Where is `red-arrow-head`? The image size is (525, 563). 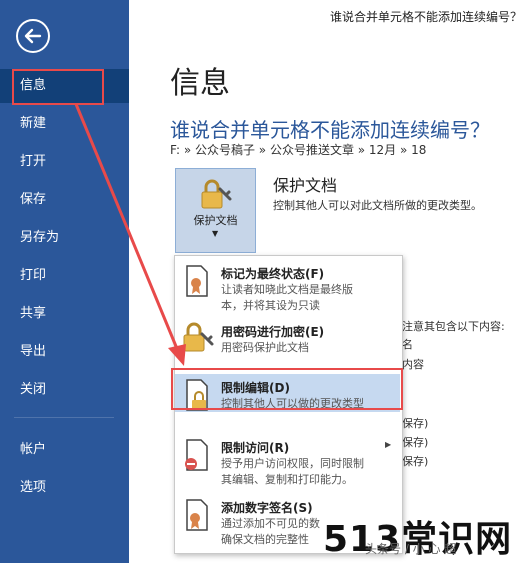 red-arrow-head is located at coordinates (177, 355).